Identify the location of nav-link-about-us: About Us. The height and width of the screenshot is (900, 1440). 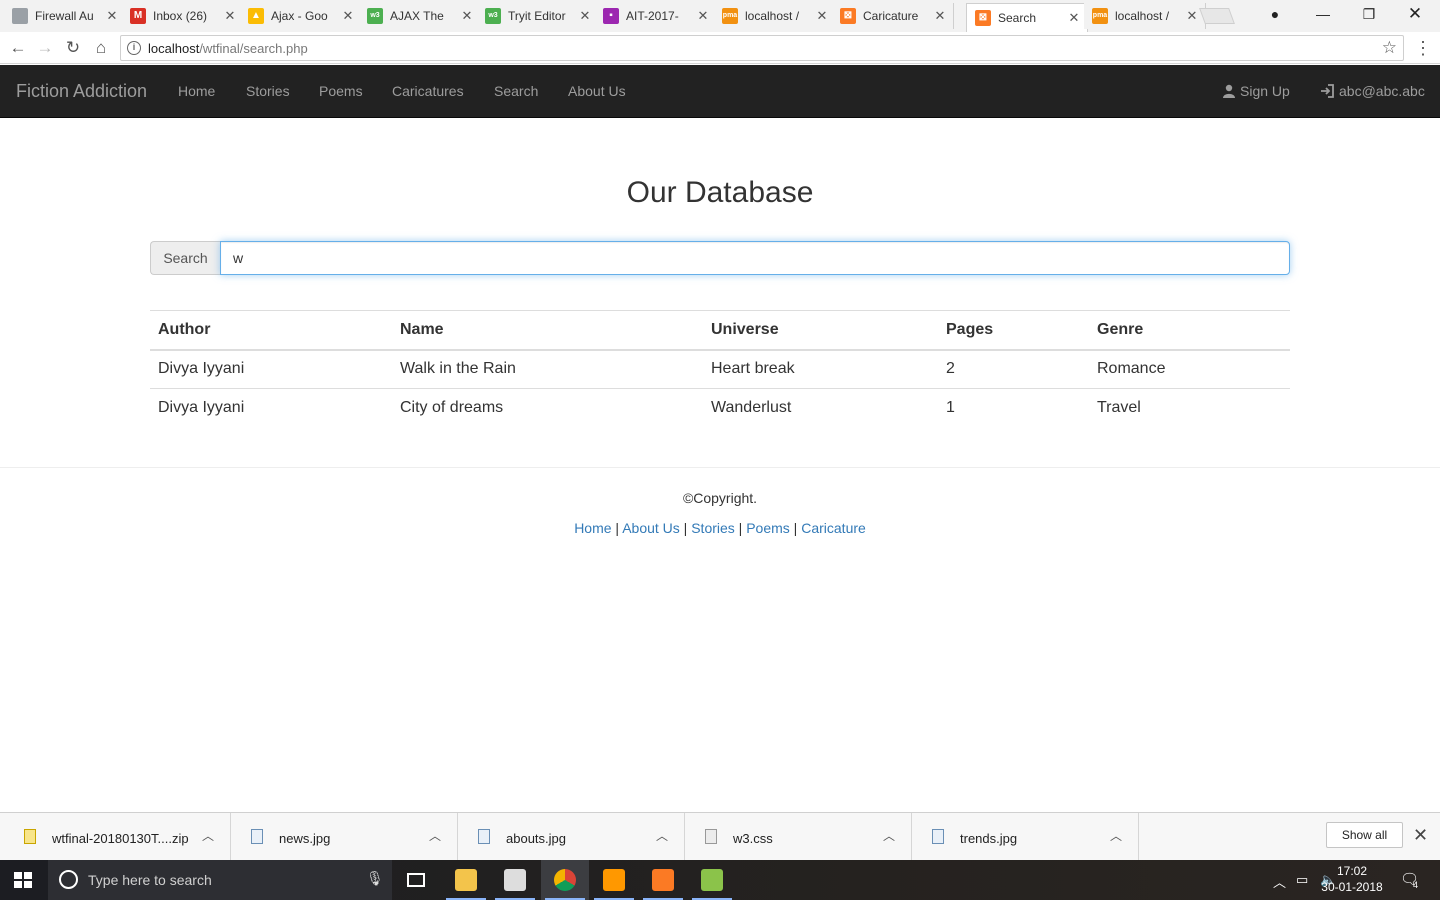
(597, 91).